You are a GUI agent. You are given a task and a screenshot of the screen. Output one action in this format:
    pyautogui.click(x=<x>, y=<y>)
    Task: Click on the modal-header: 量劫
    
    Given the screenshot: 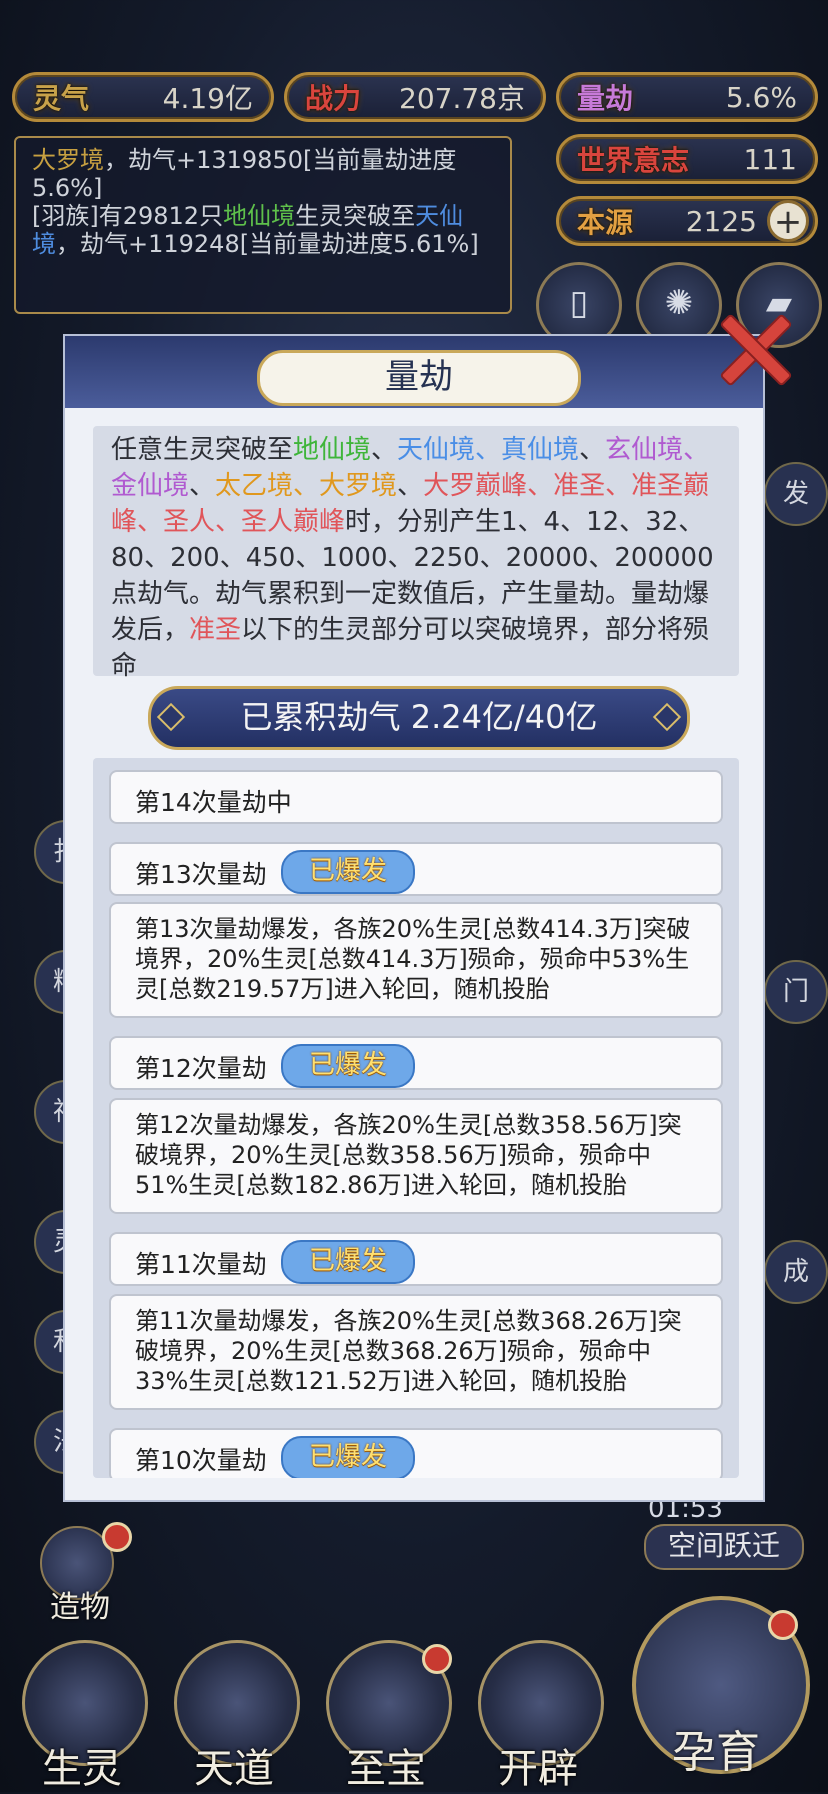 What is the action you would take?
    pyautogui.click(x=414, y=372)
    